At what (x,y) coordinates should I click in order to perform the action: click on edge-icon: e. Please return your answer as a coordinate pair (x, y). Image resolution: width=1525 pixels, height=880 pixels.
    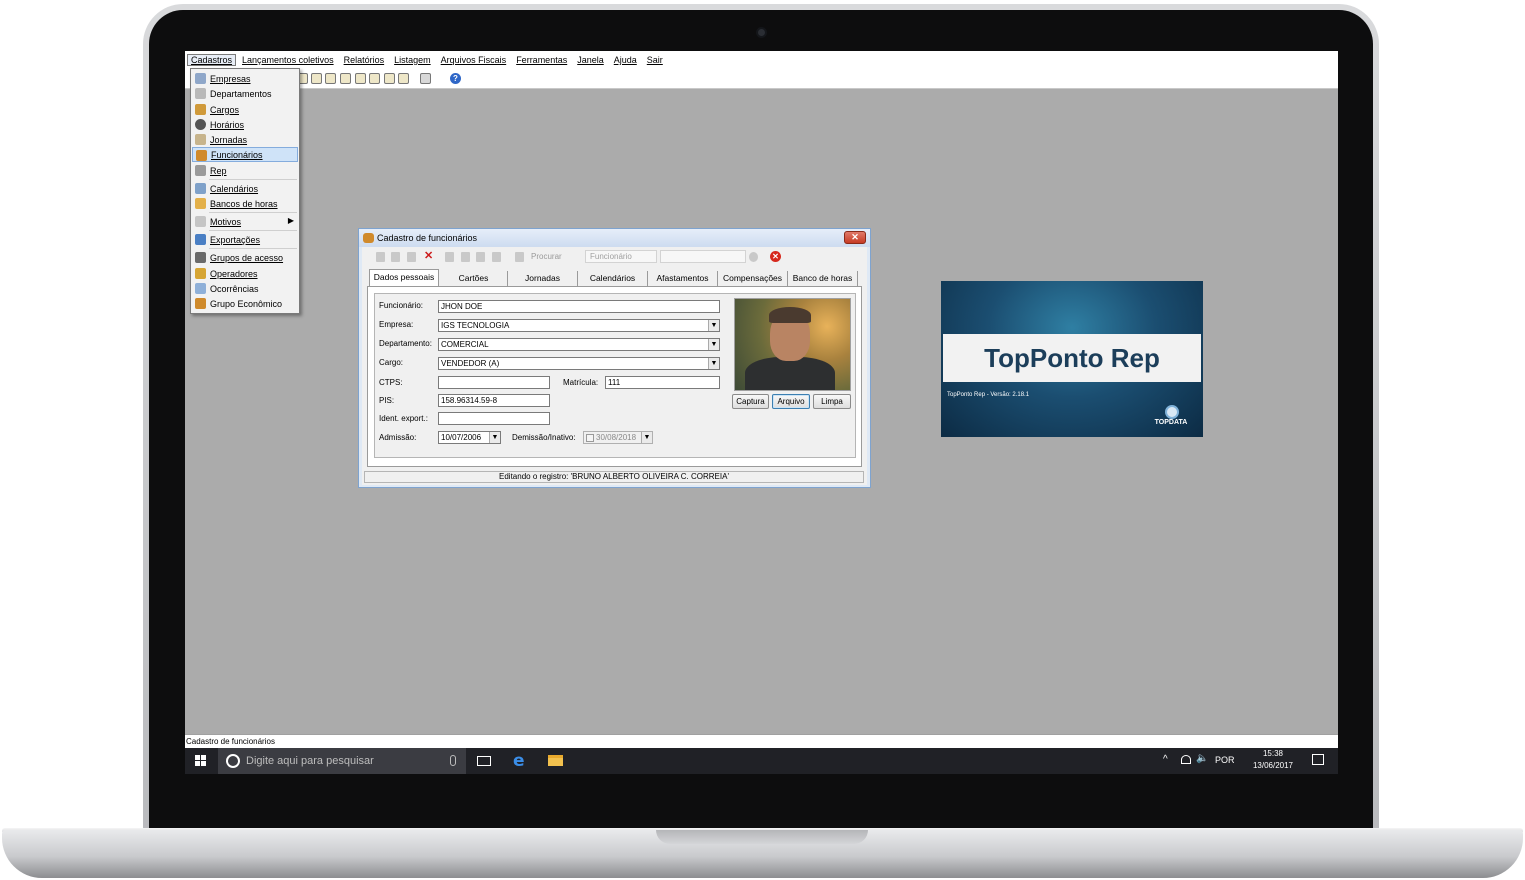
    Looking at the image, I should click on (519, 761).